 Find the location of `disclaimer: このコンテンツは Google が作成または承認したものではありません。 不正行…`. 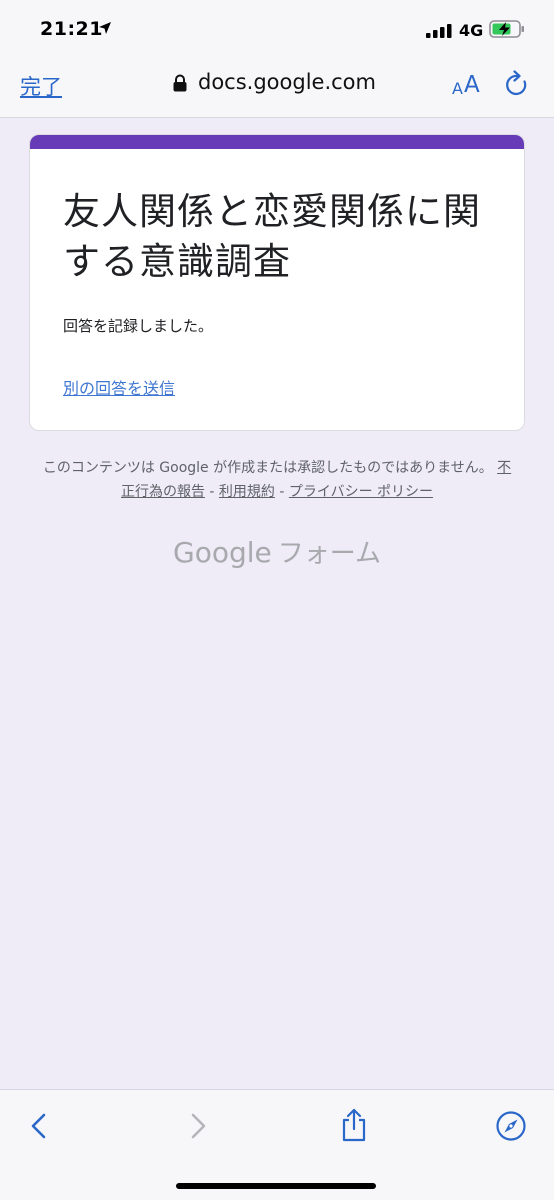

disclaimer: このコンテンツは Google が作成または承認したものではありません。 不正行… is located at coordinates (277, 480).